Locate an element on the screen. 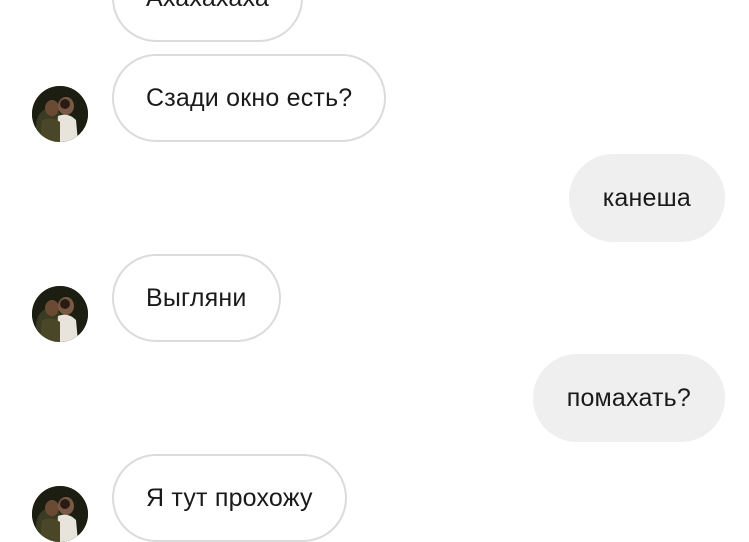 The height and width of the screenshot is (542, 749). incoming-message-bubble: Я тут прохожу is located at coordinates (229, 498).